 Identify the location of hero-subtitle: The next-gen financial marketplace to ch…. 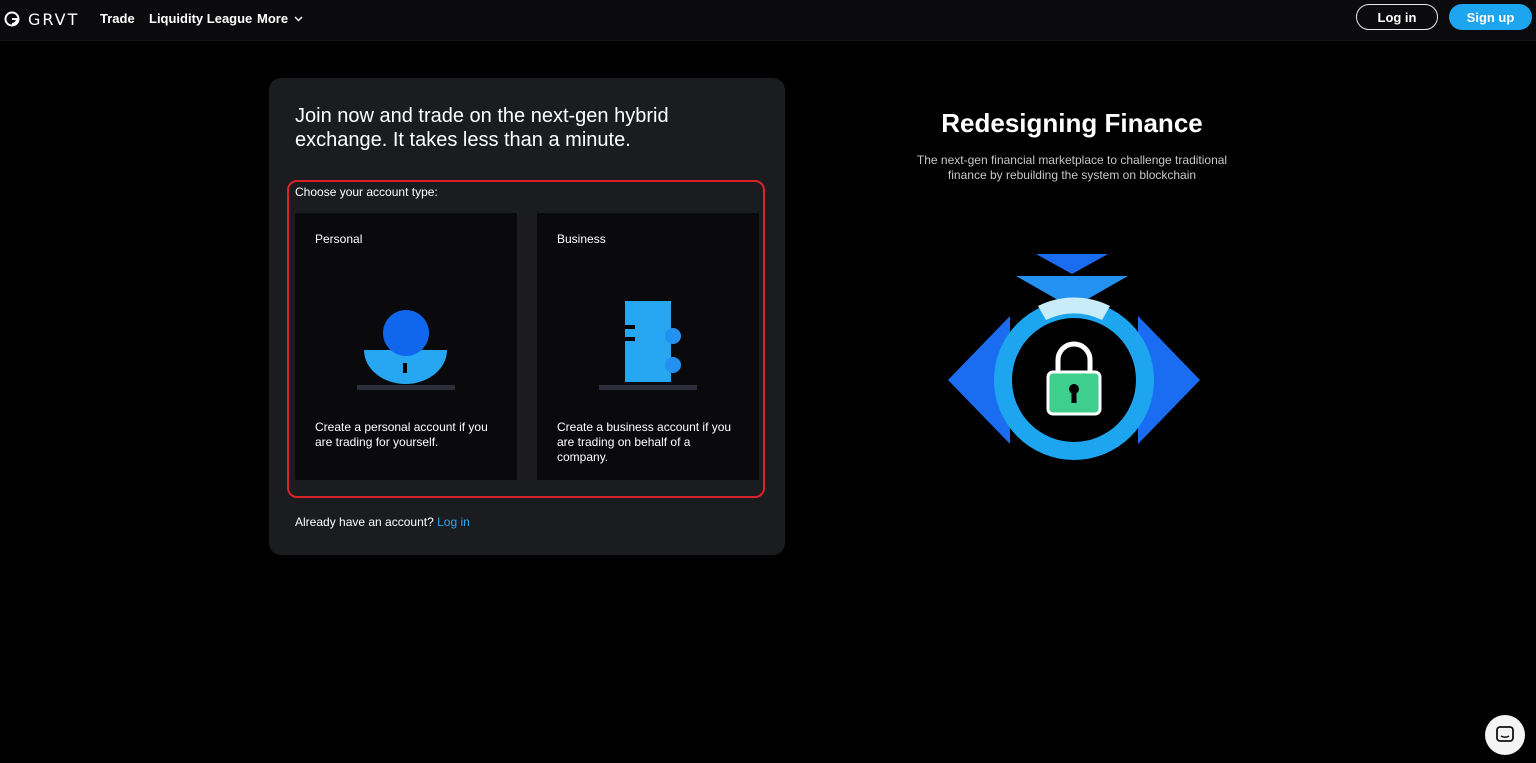
(1072, 167).